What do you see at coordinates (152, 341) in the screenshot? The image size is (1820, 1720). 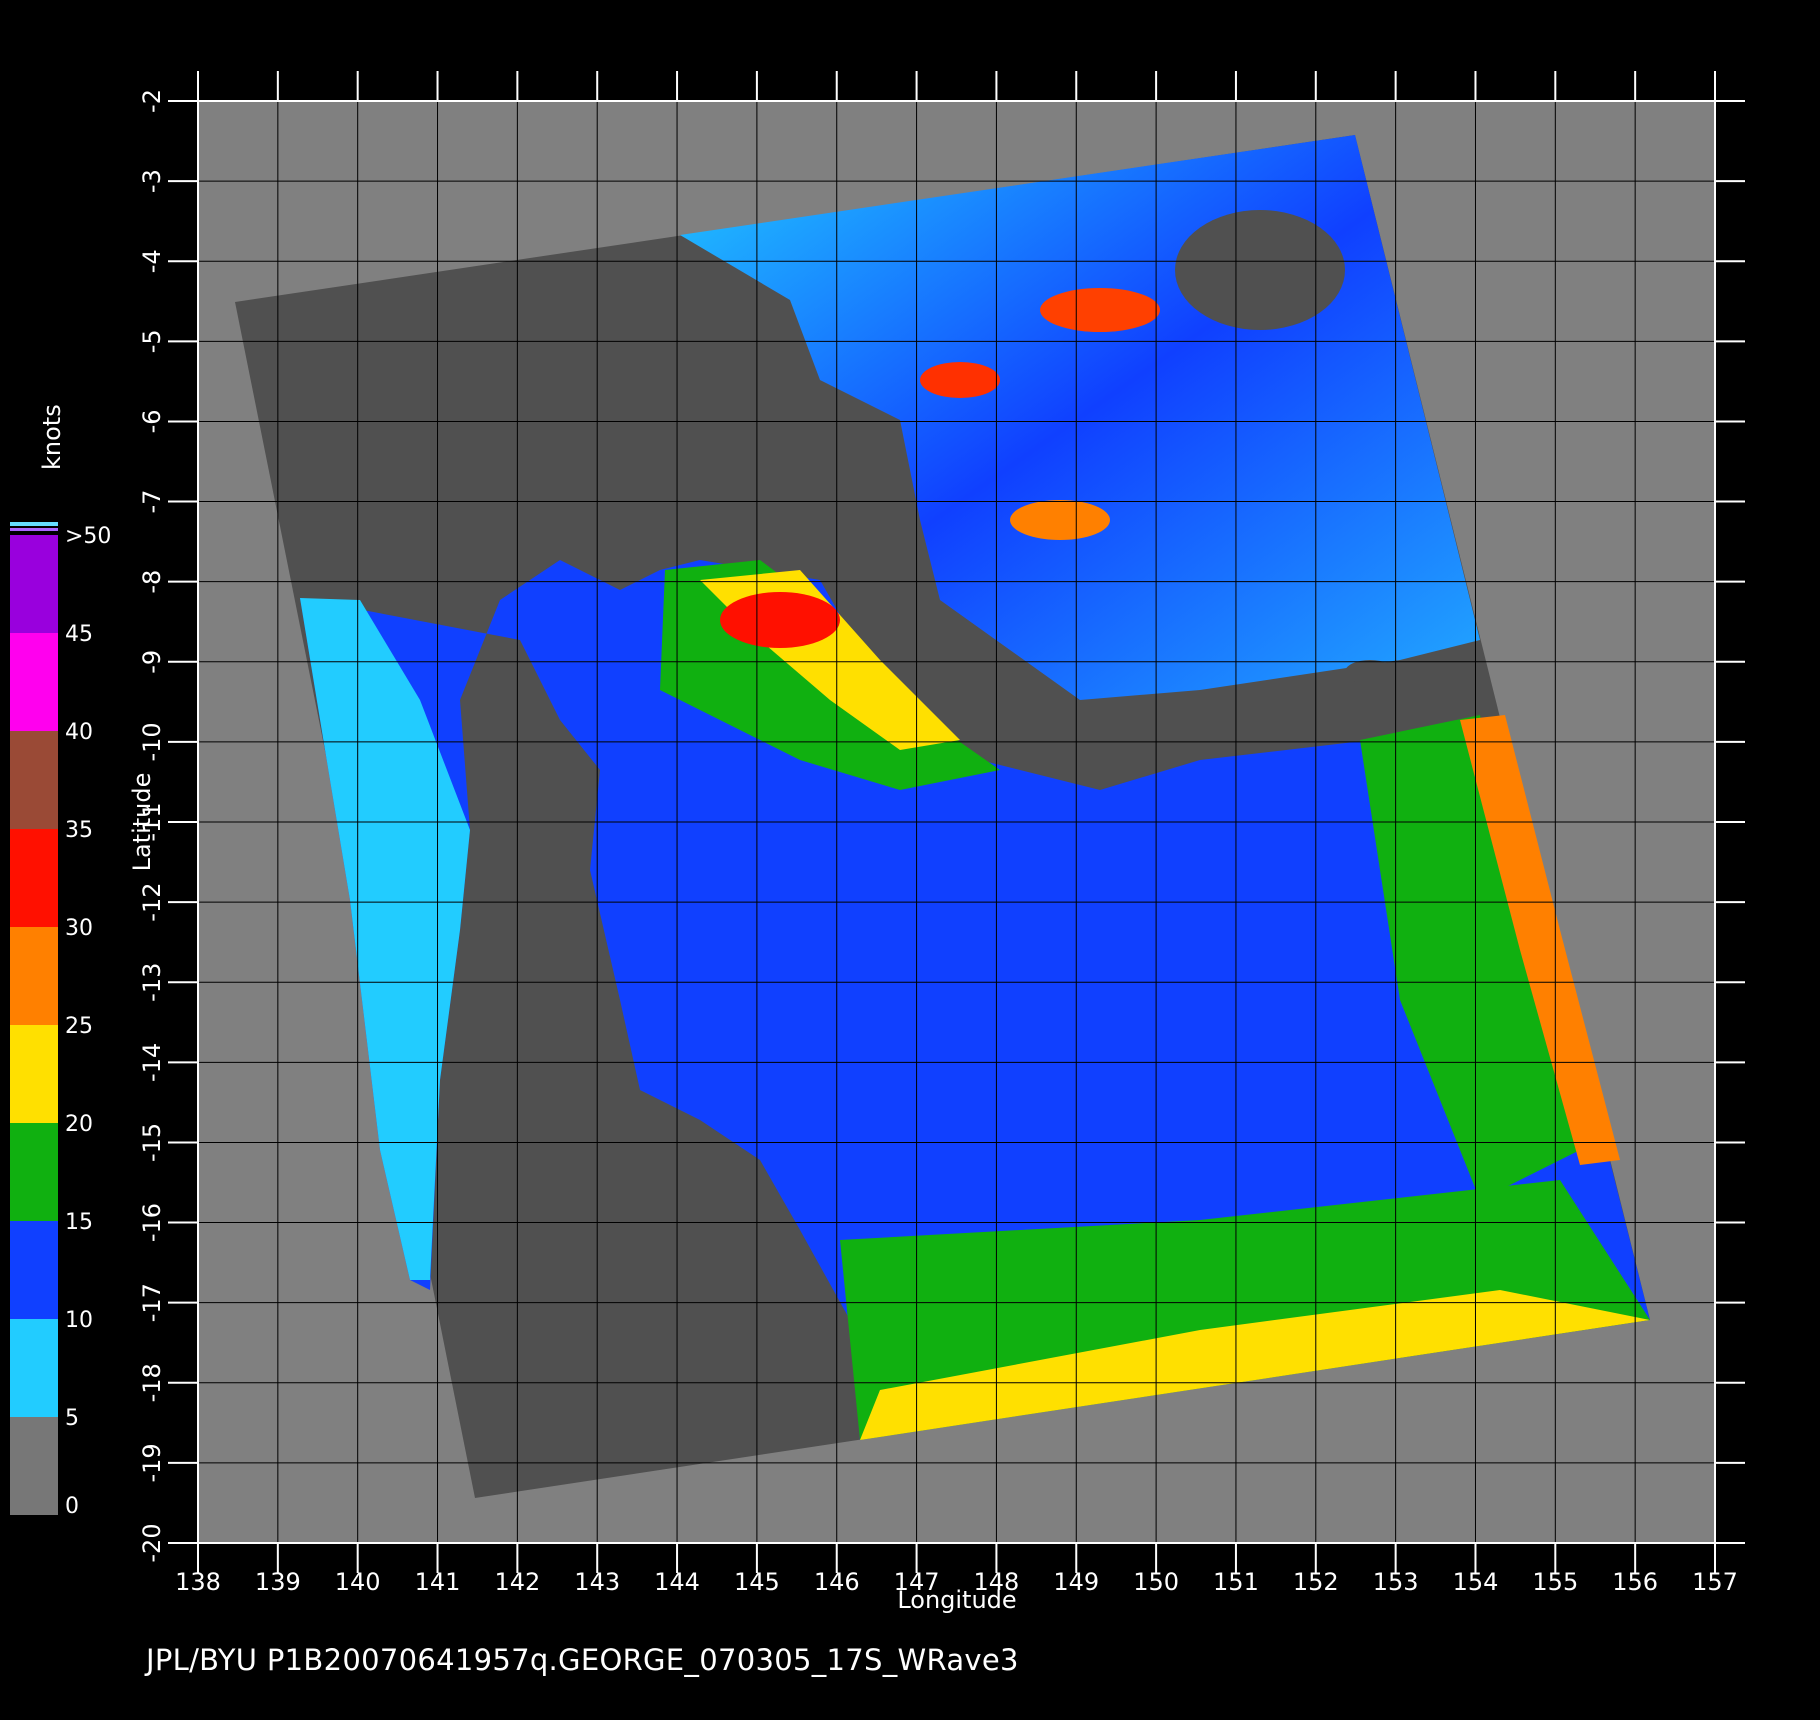 I see `lat-tick-label: -5` at bounding box center [152, 341].